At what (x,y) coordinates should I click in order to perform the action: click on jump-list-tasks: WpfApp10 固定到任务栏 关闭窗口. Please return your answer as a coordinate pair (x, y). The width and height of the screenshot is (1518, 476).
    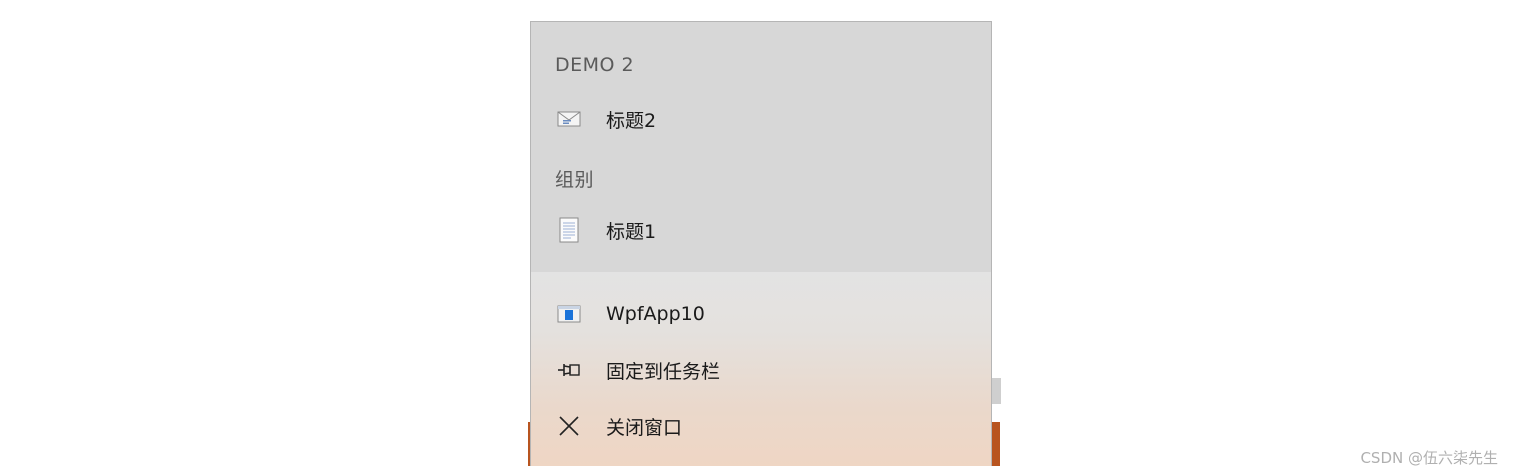
    Looking at the image, I should click on (761, 369).